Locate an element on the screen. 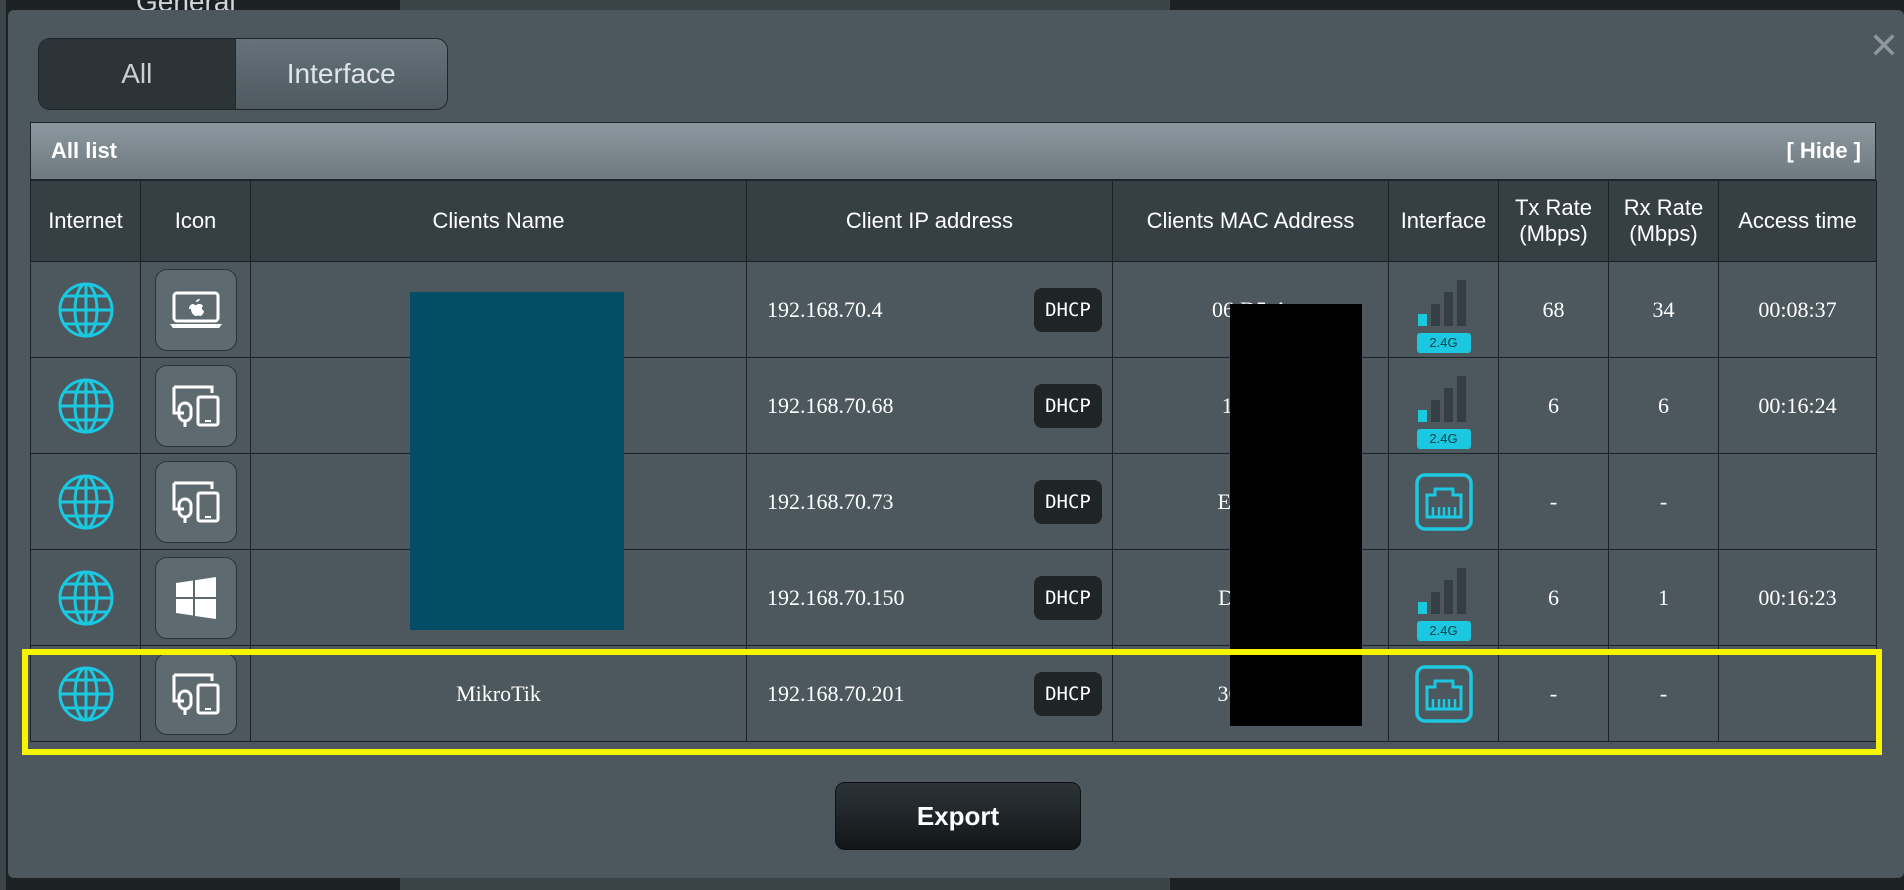 This screenshot has height=890, width=1904. rx-rate-unit: (Mbps) is located at coordinates (1663, 233).